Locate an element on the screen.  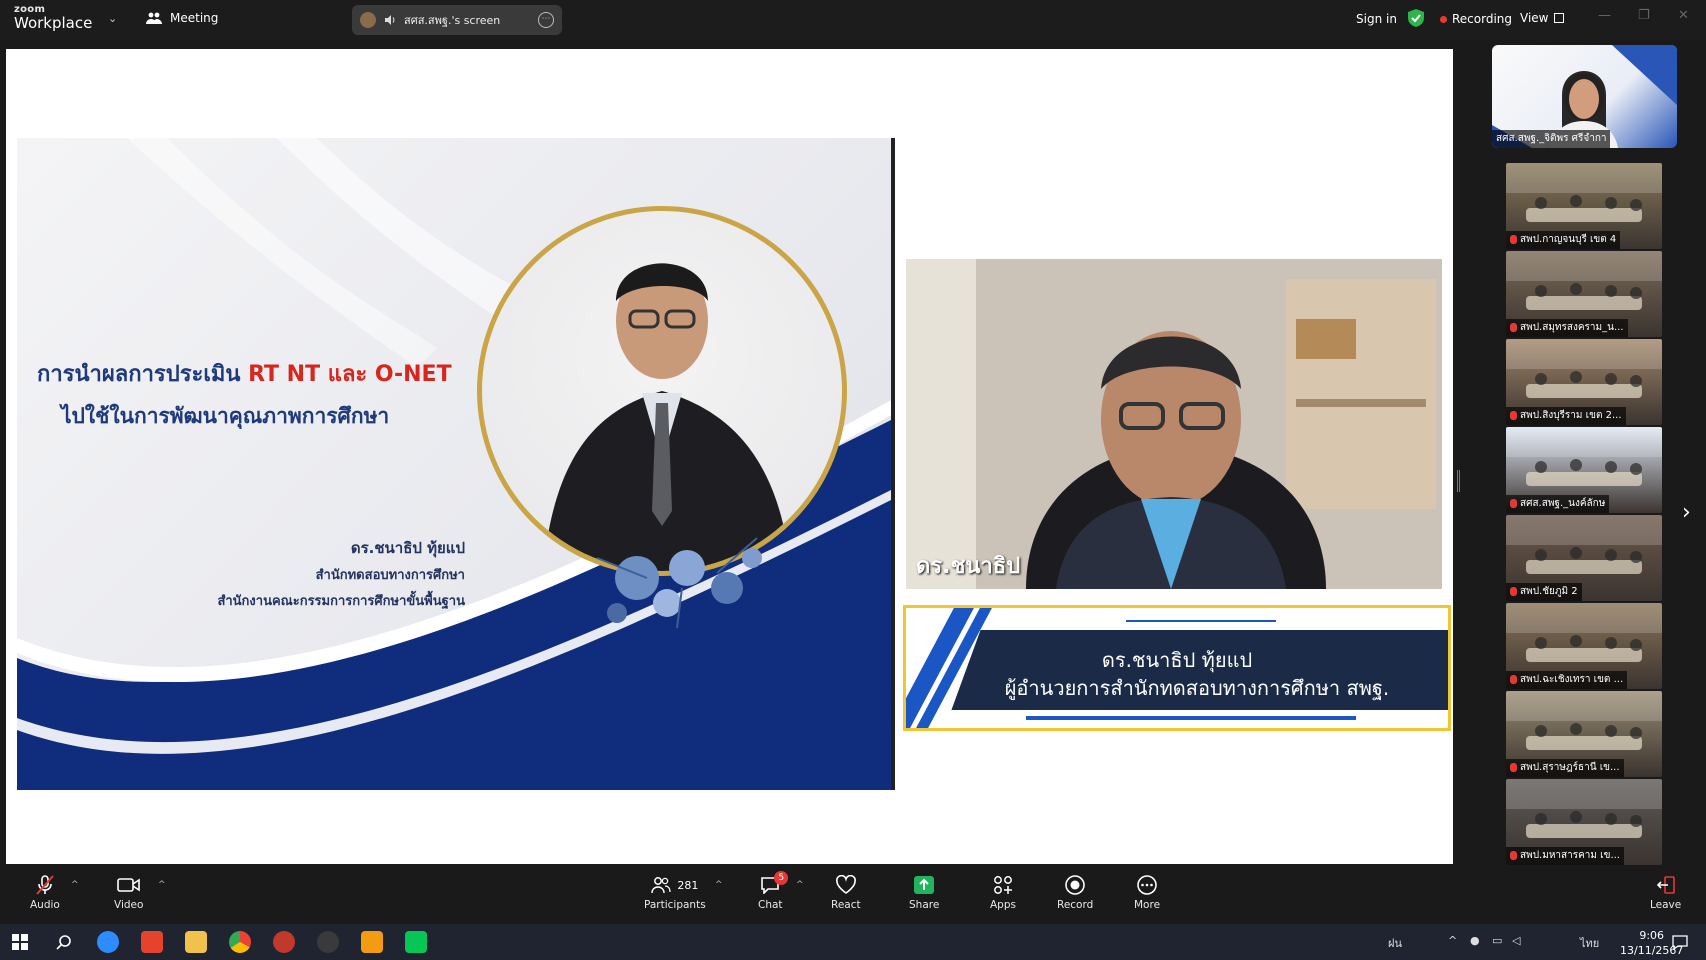
view-label: View is located at coordinates (1534, 18).